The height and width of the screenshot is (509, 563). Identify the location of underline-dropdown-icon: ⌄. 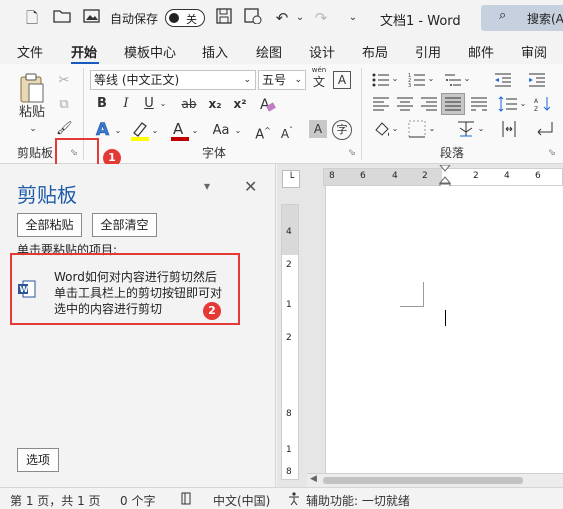
(163, 104).